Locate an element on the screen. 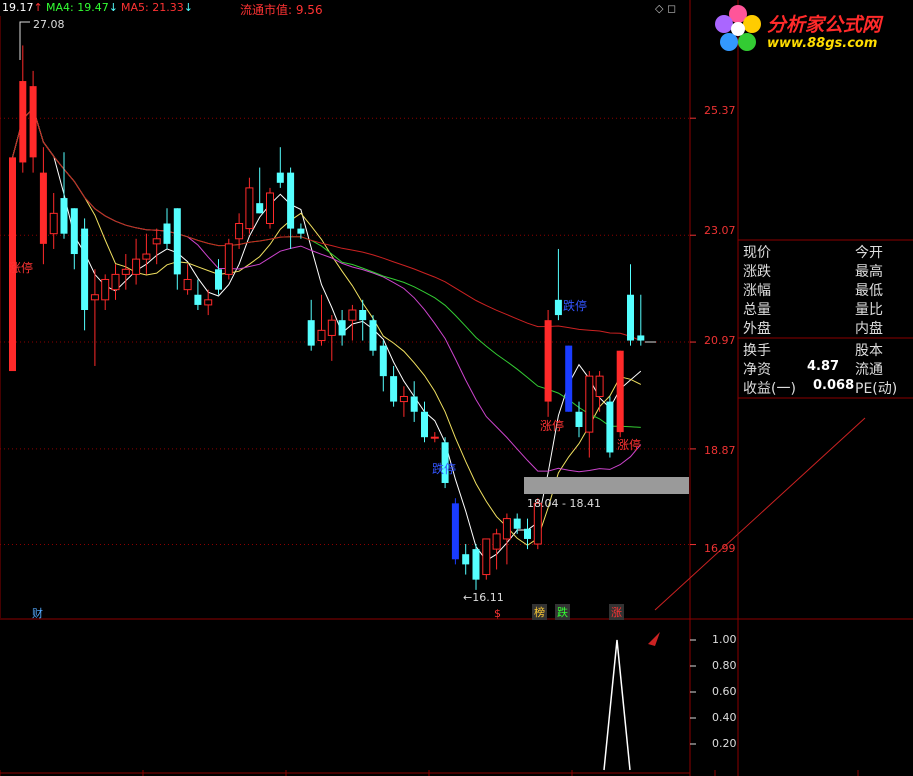  ma5-value: MA5: 21.33↓ is located at coordinates (157, 7).